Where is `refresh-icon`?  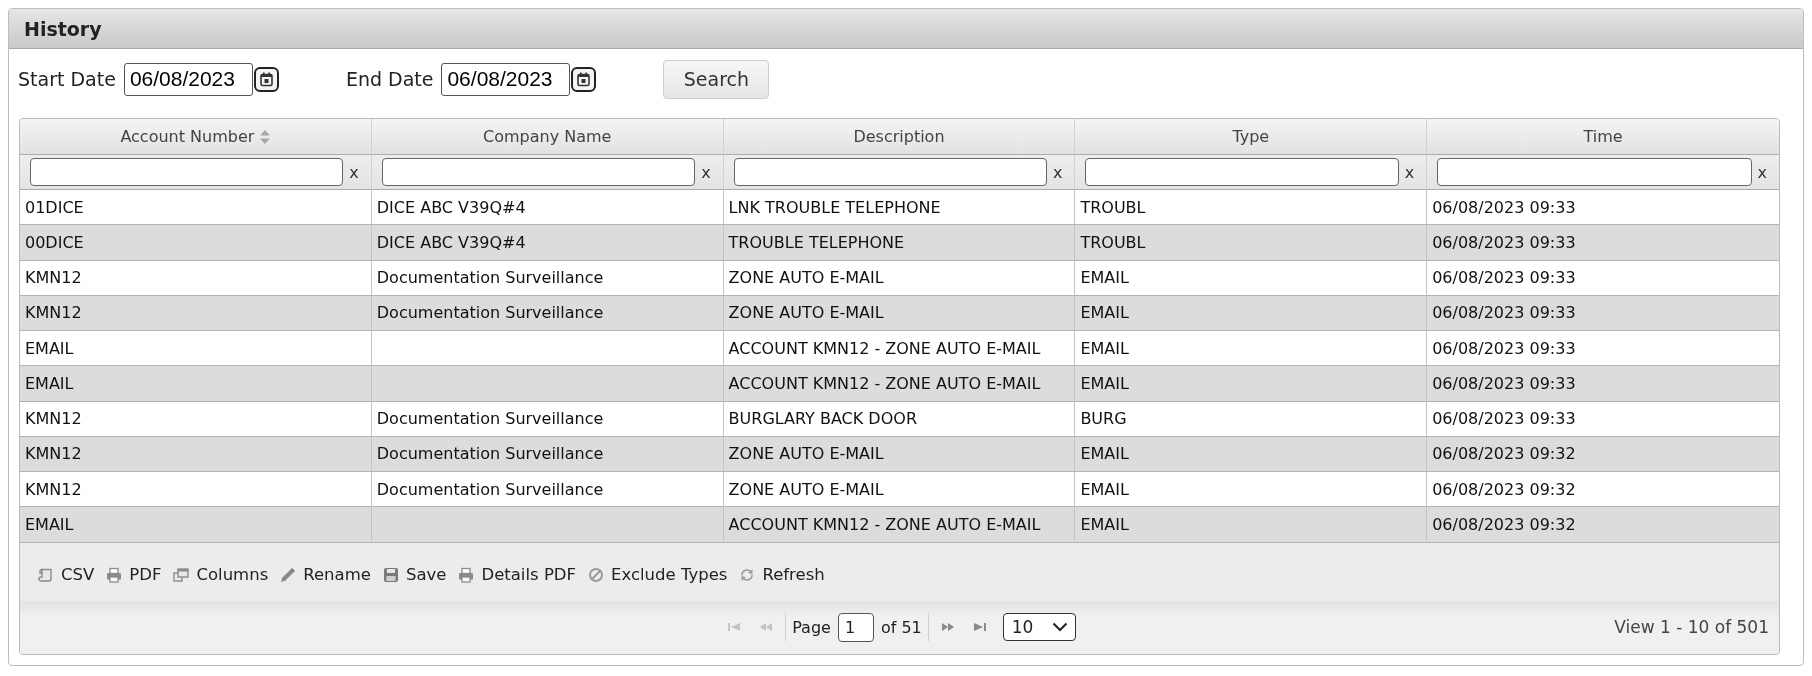
refresh-icon is located at coordinates (747, 574).